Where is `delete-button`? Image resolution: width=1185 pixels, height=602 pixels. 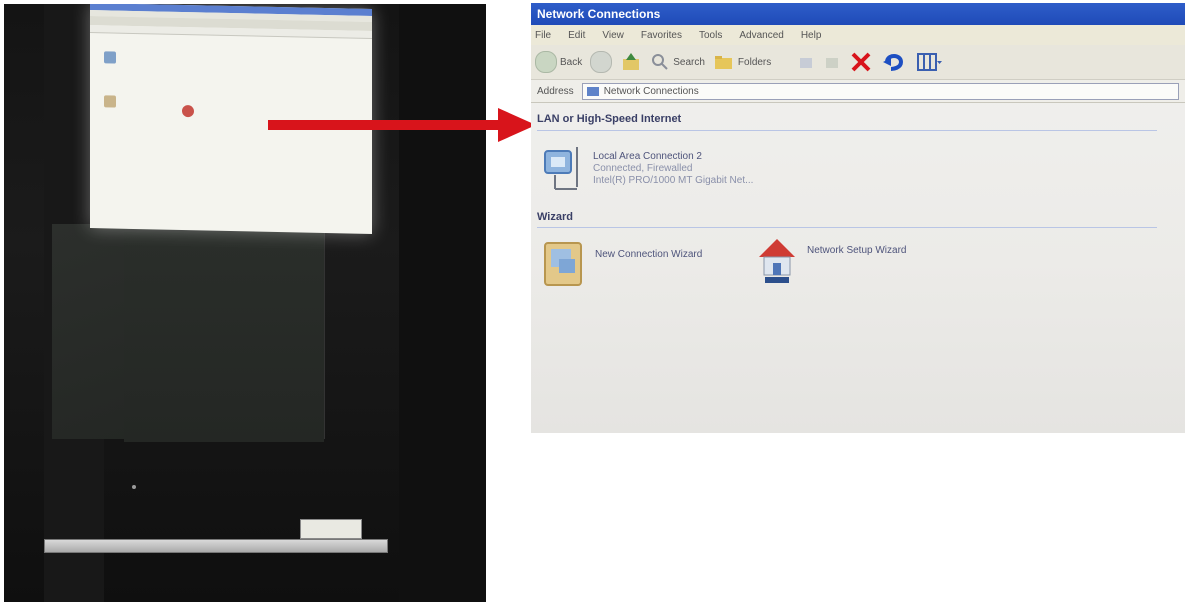
delete-button is located at coordinates (861, 62).